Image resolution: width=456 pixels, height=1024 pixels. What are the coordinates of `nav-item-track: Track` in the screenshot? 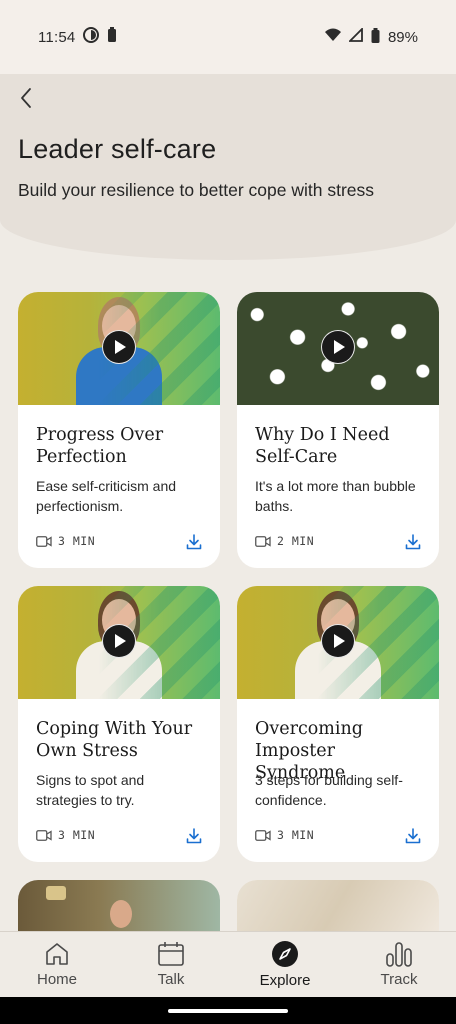 It's located at (399, 964).